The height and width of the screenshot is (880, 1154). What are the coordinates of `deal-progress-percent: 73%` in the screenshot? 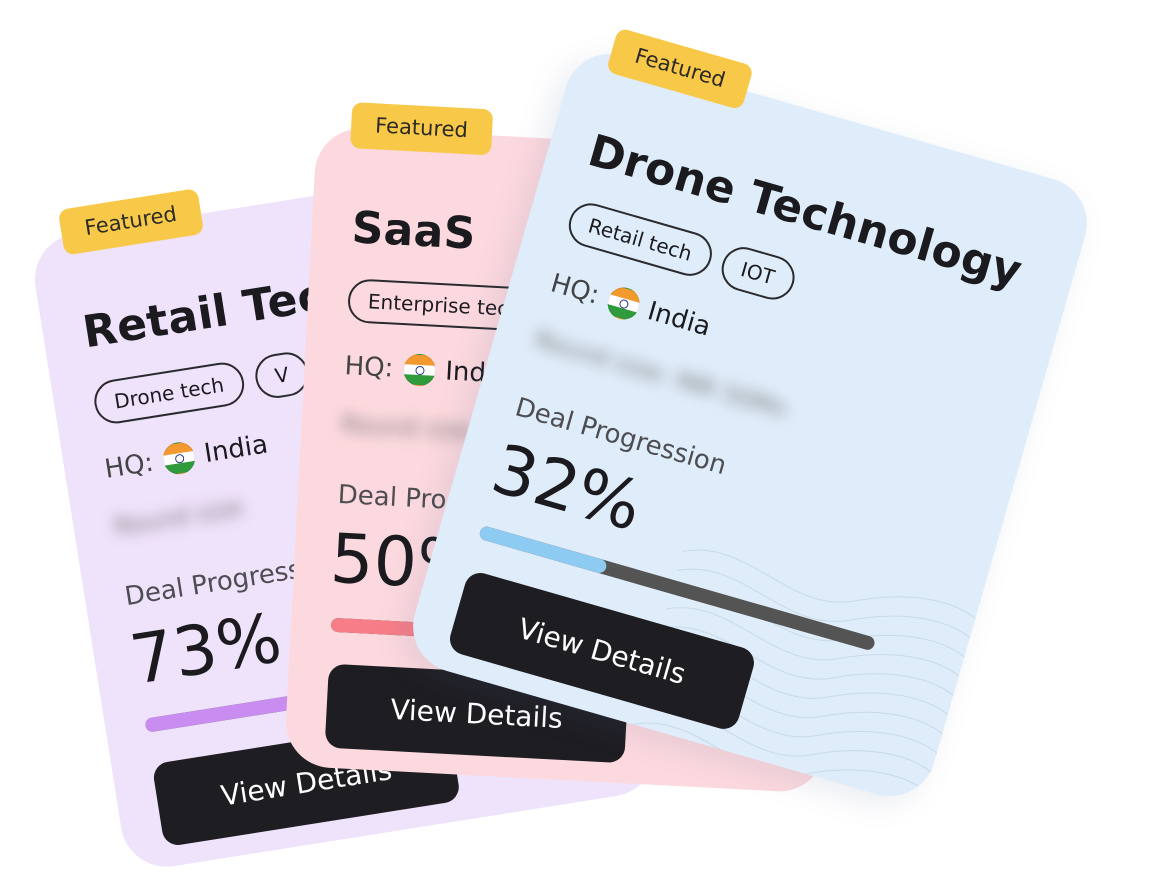 It's located at (206, 650).